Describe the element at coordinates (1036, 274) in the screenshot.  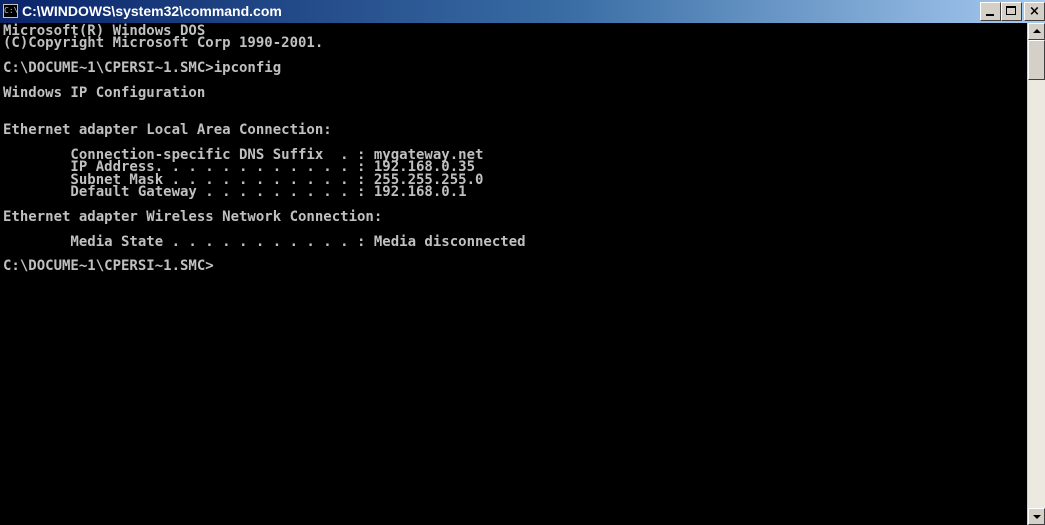
I see `vertical-scrollbar` at that location.